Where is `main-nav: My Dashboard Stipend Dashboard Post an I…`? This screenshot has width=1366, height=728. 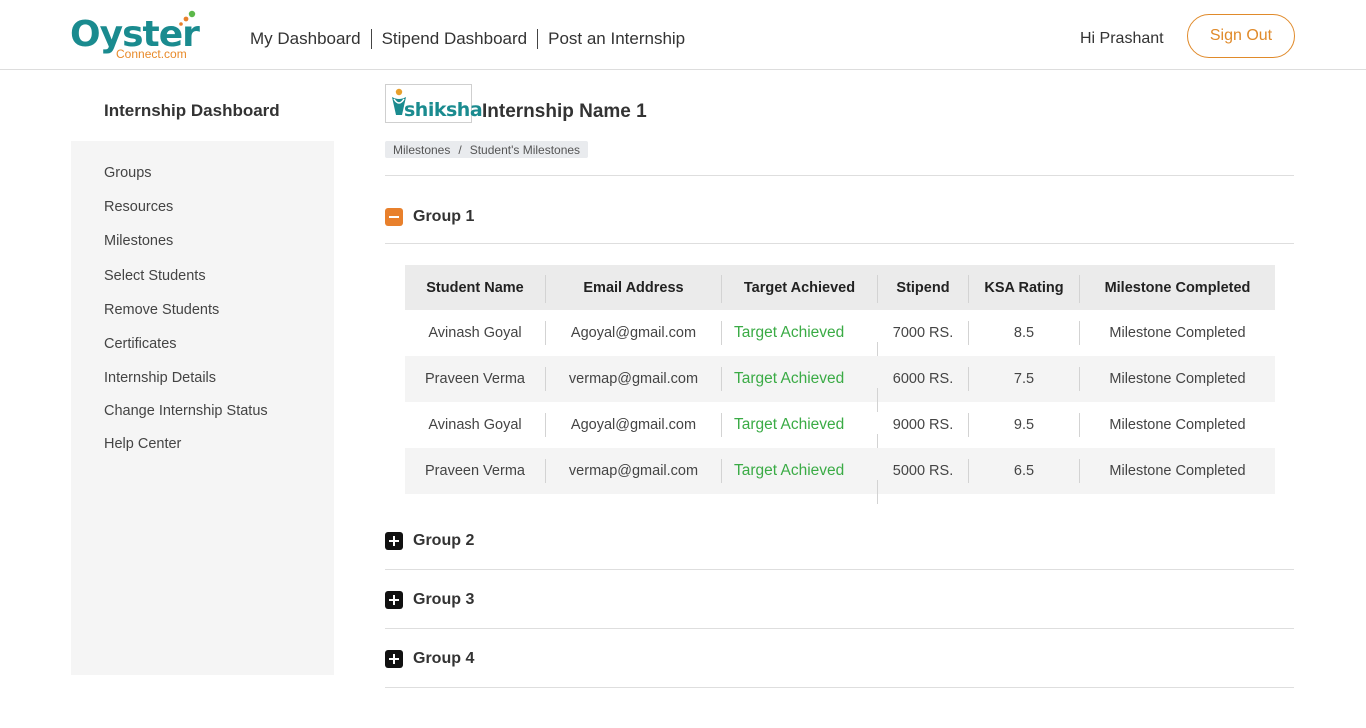 main-nav: My Dashboard Stipend Dashboard Post an I… is located at coordinates (472, 39).